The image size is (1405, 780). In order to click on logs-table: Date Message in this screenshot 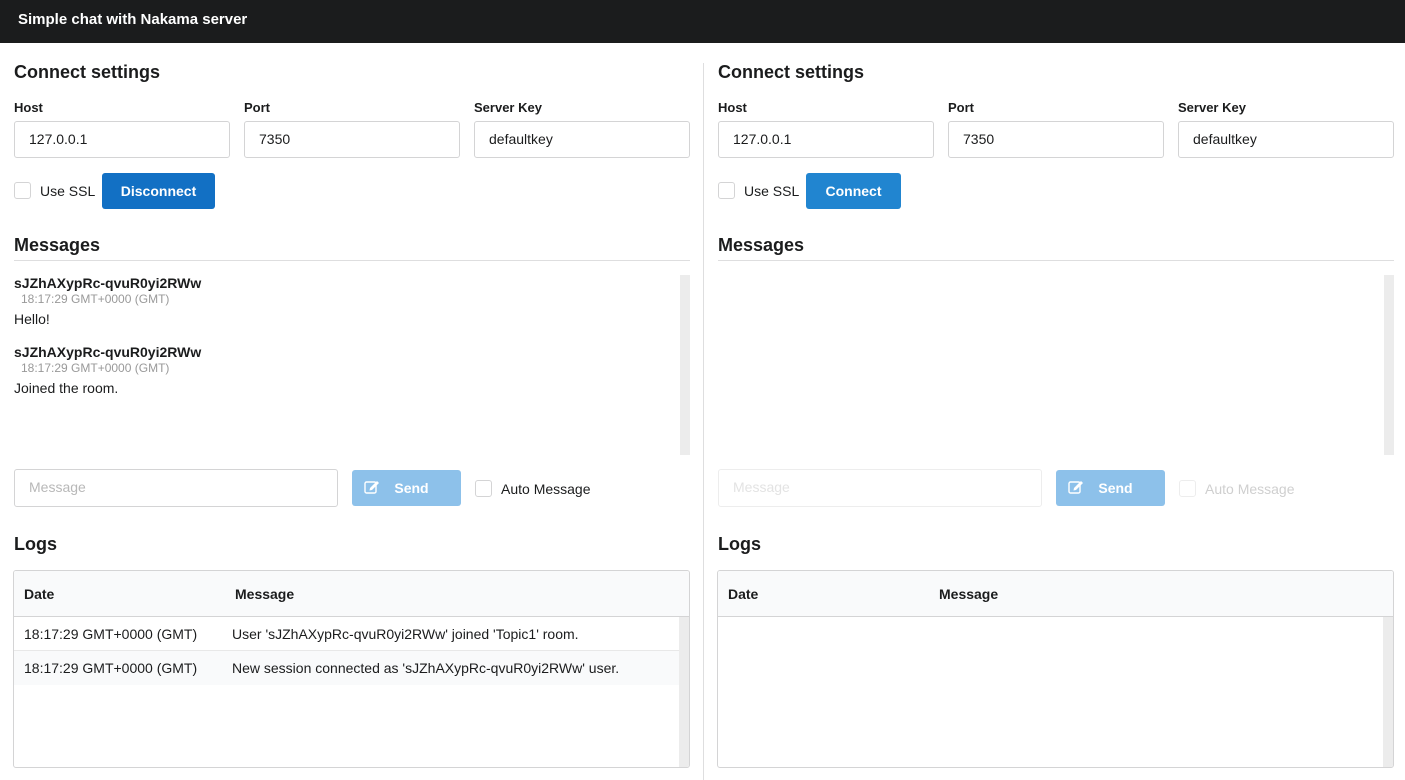, I will do `click(1055, 669)`.